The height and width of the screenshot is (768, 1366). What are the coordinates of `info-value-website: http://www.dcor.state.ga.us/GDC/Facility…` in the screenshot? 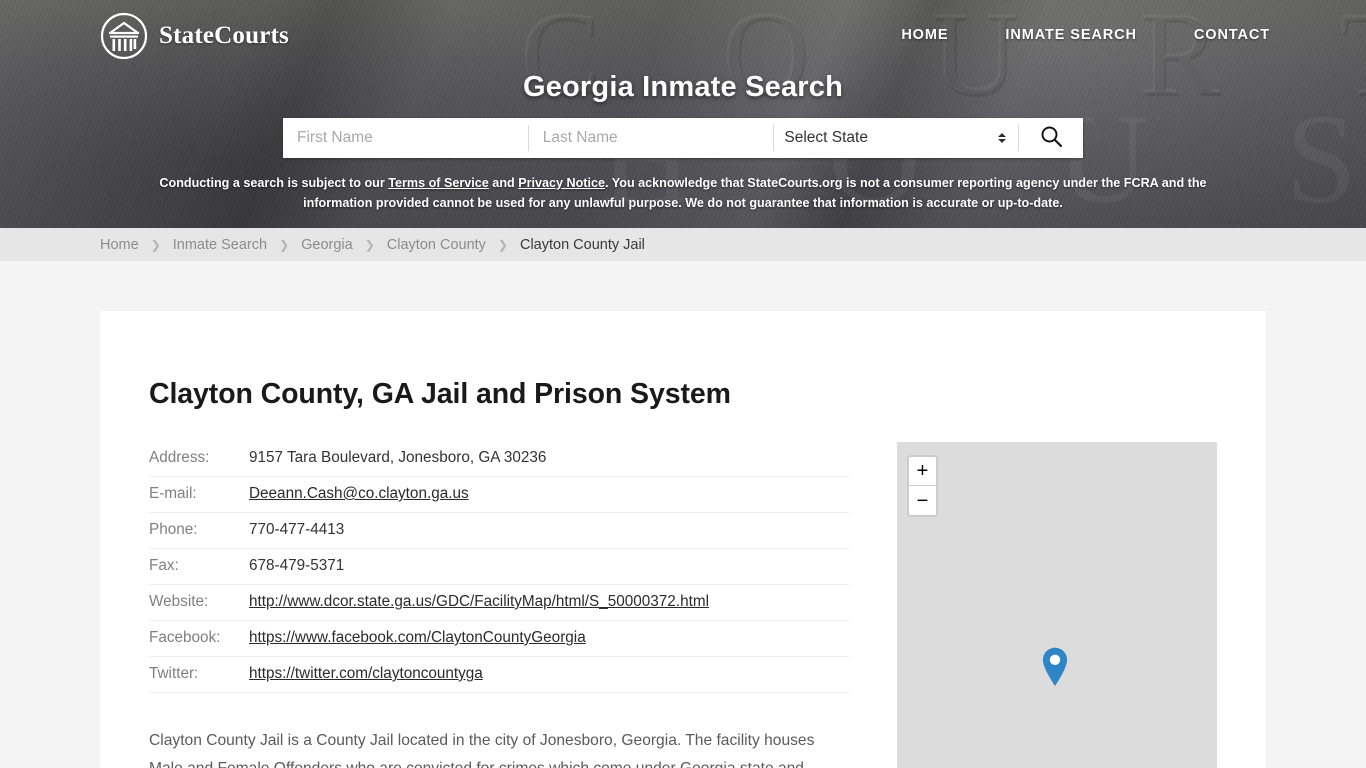 It's located at (549, 602).